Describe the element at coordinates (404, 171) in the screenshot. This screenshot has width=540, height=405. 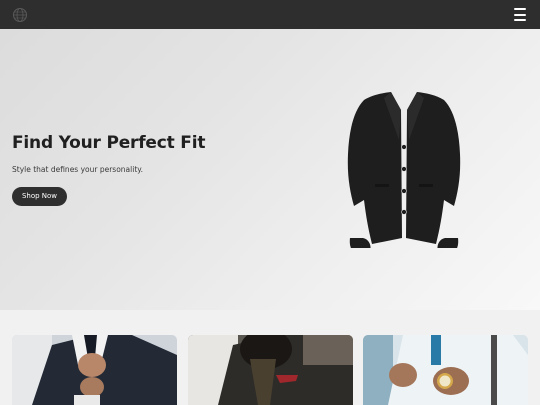
I see `suit-jacket-icon` at that location.